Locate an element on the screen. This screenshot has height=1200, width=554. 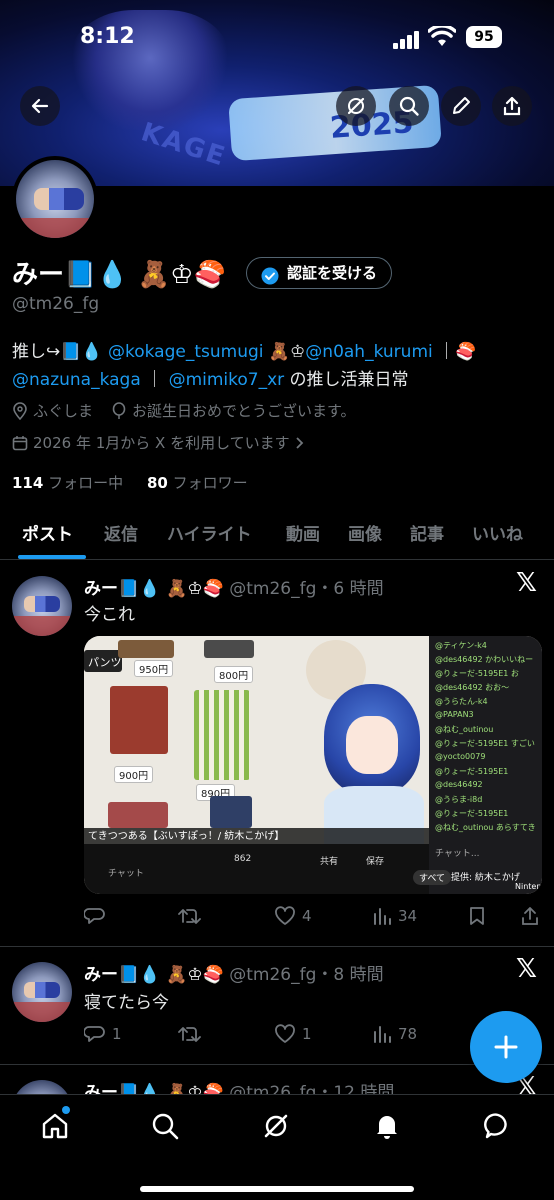
x-logo-icon: 𝕏 is located at coordinates (526, 583).